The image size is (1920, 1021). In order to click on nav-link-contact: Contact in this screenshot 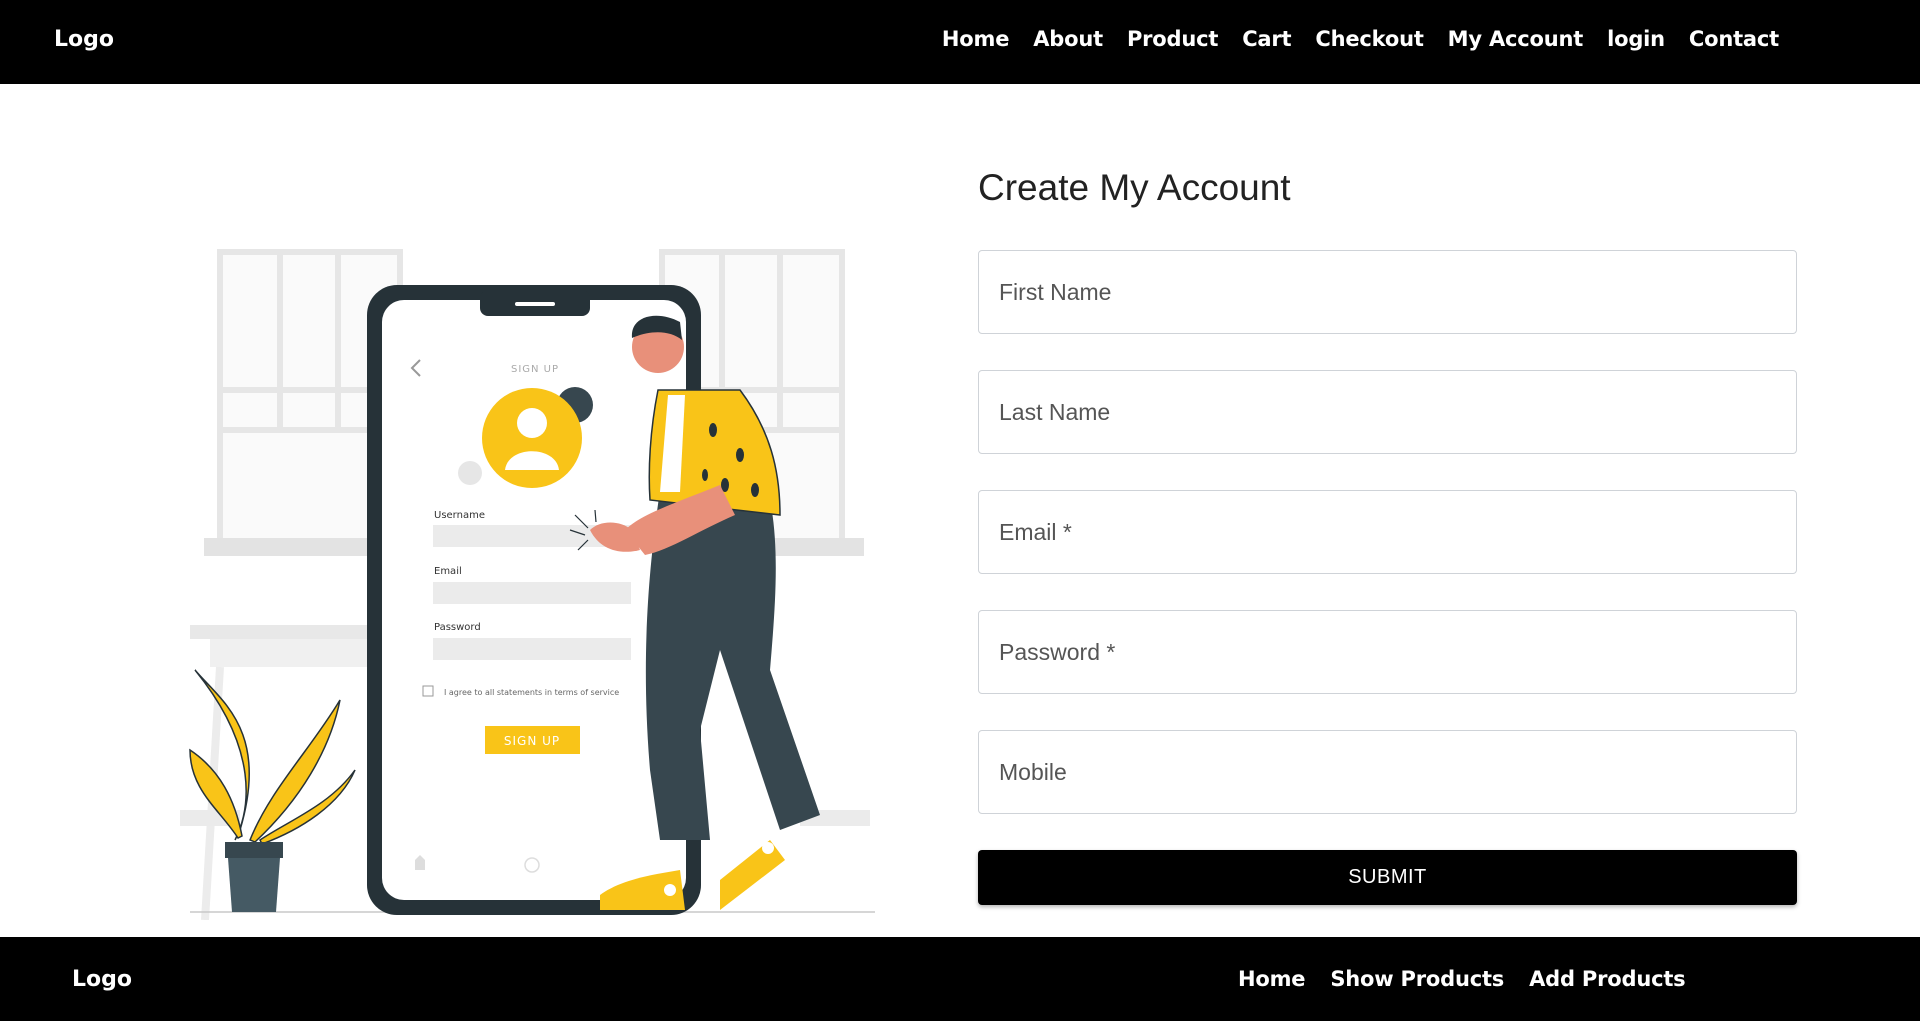, I will do `click(1734, 39)`.